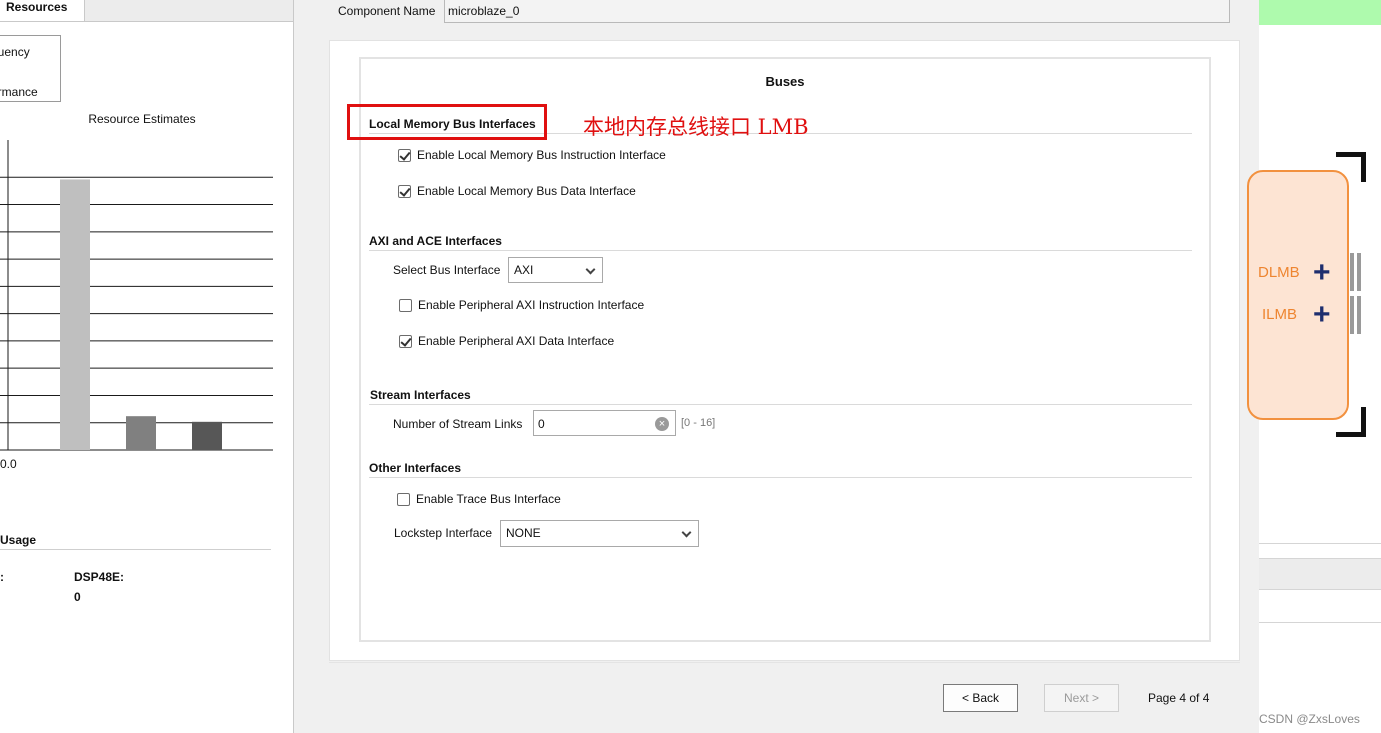 The height and width of the screenshot is (733, 1381). I want to click on back-button: < Back, so click(980, 698).